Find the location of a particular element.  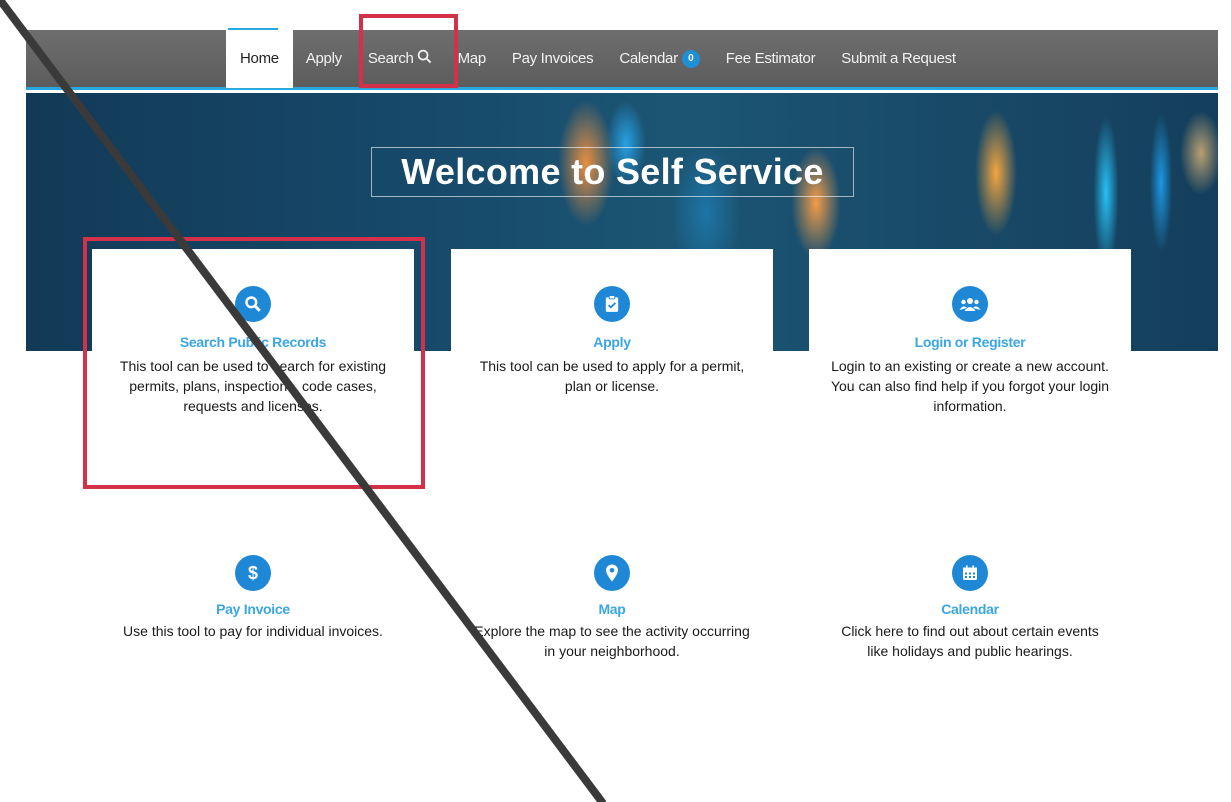

tile-title: Calendar is located at coordinates (970, 609).